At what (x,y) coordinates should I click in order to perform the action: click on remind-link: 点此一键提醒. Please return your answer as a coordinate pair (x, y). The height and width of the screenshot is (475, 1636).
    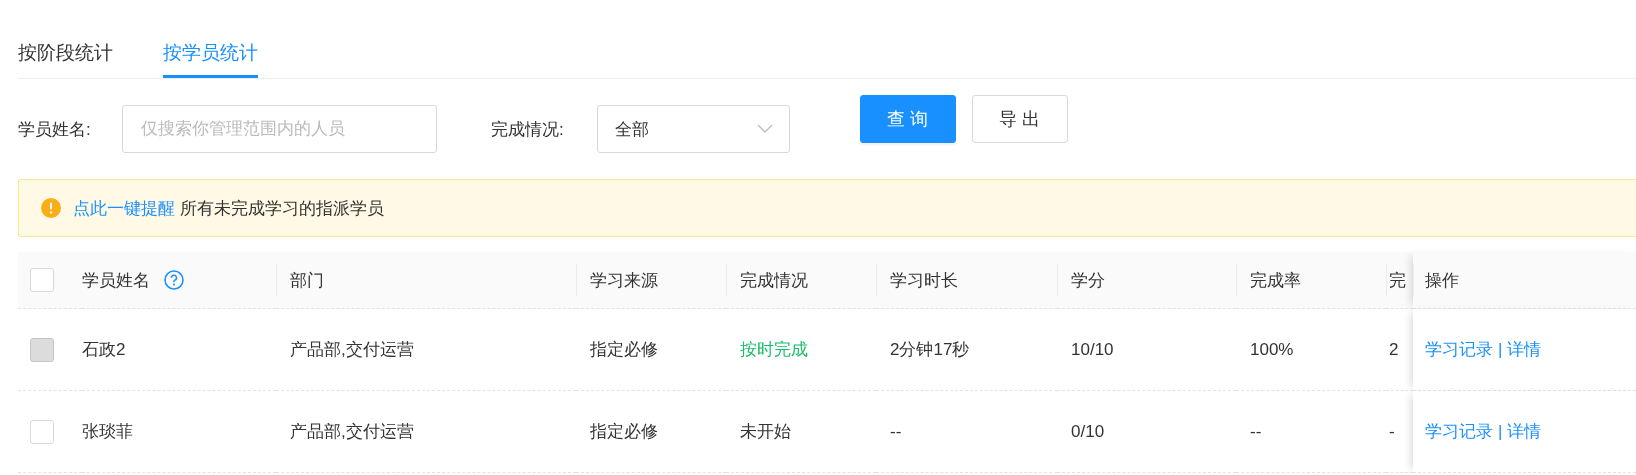
    Looking at the image, I should click on (124, 208).